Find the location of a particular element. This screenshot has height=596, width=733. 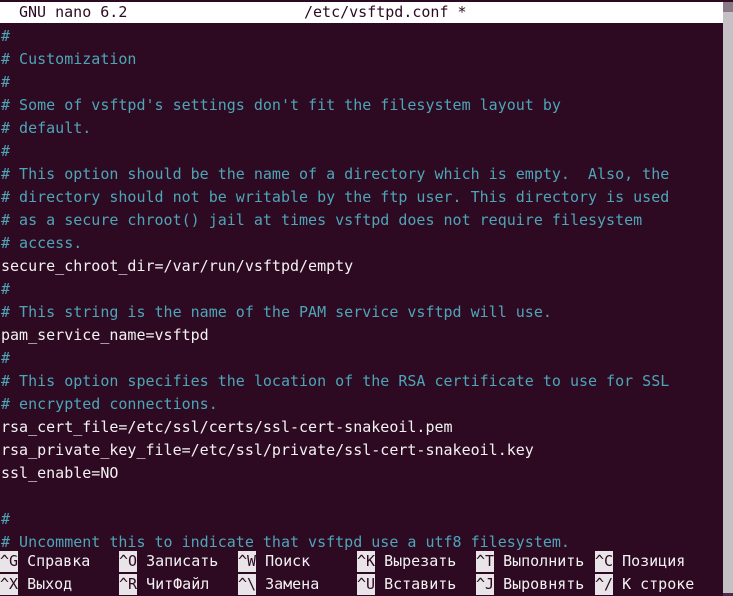

editor-line: # Customization is located at coordinates (69, 59).